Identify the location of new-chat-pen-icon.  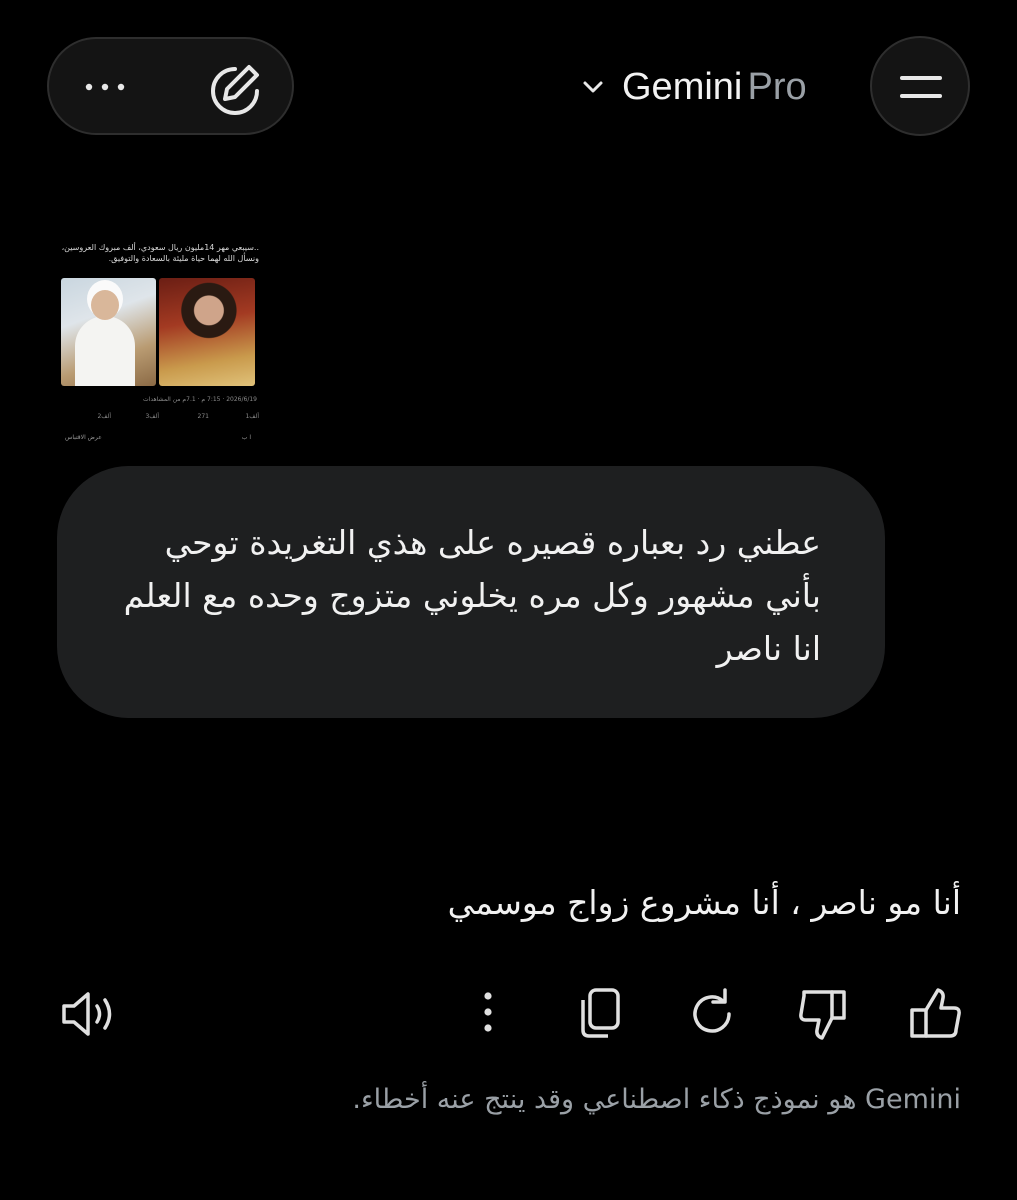
(235, 88).